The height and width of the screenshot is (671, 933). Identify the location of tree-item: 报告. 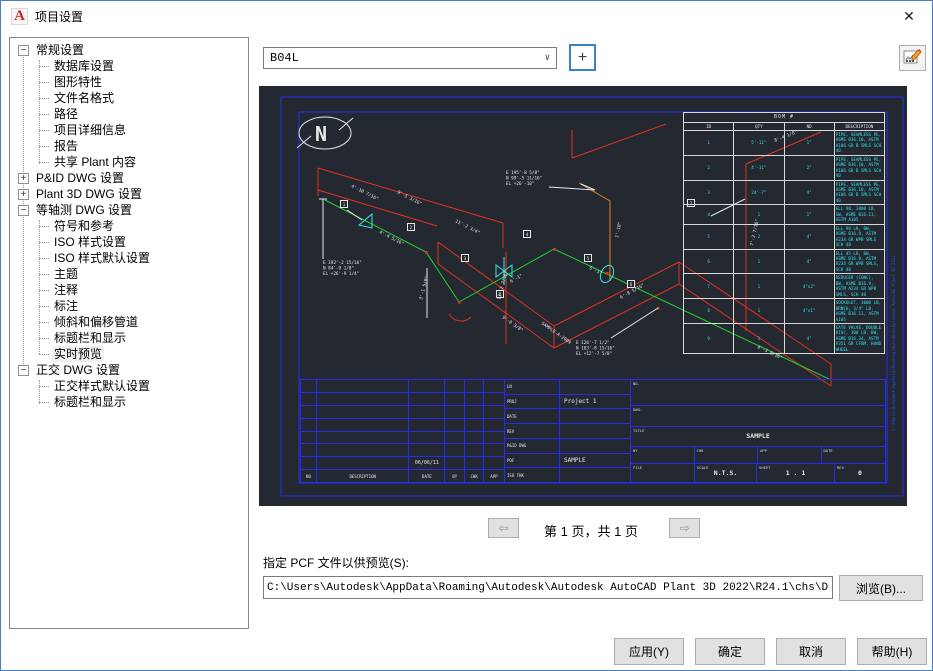
(129, 146).